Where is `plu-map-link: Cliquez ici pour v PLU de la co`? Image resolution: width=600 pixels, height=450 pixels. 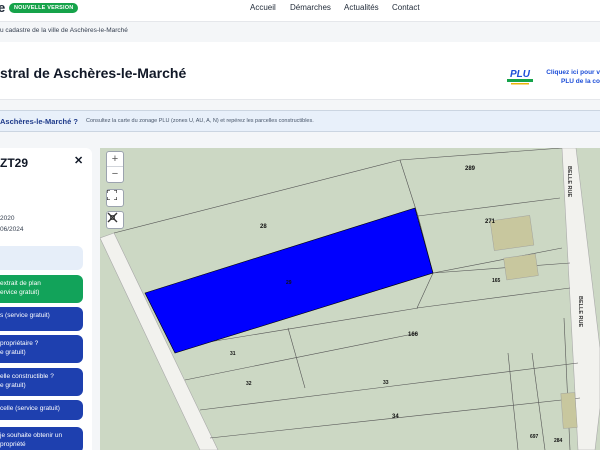 plu-map-link: Cliquez ici pour v PLU de la co is located at coordinates (570, 77).